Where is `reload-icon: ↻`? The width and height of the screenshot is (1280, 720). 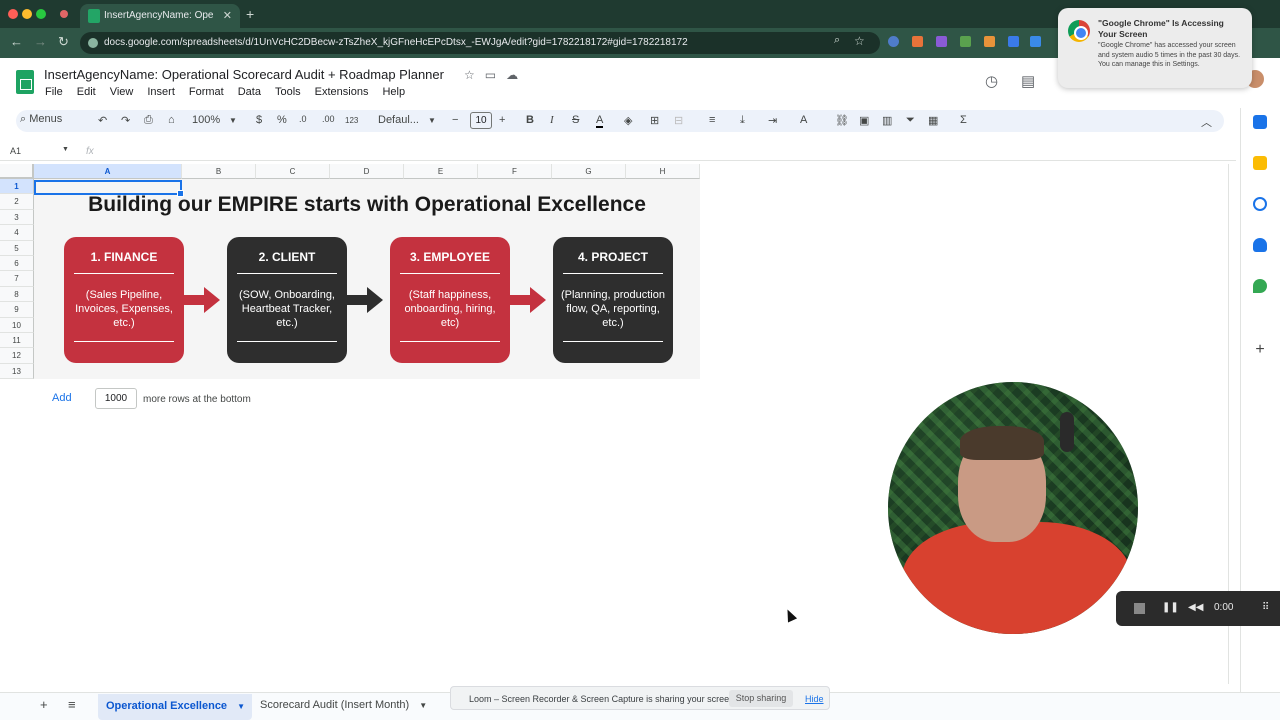 reload-icon: ↻ is located at coordinates (63, 42).